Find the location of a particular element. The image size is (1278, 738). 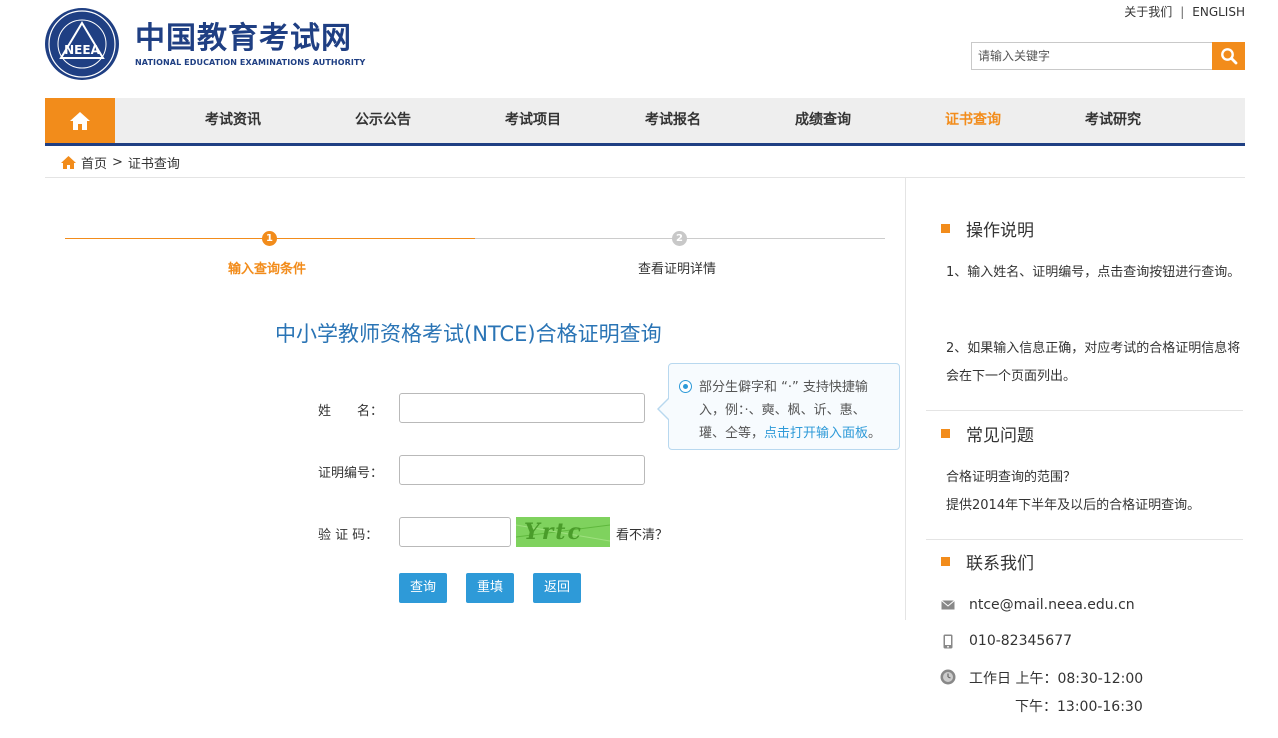

faq-title-text: 常见问题 is located at coordinates (1000, 436).